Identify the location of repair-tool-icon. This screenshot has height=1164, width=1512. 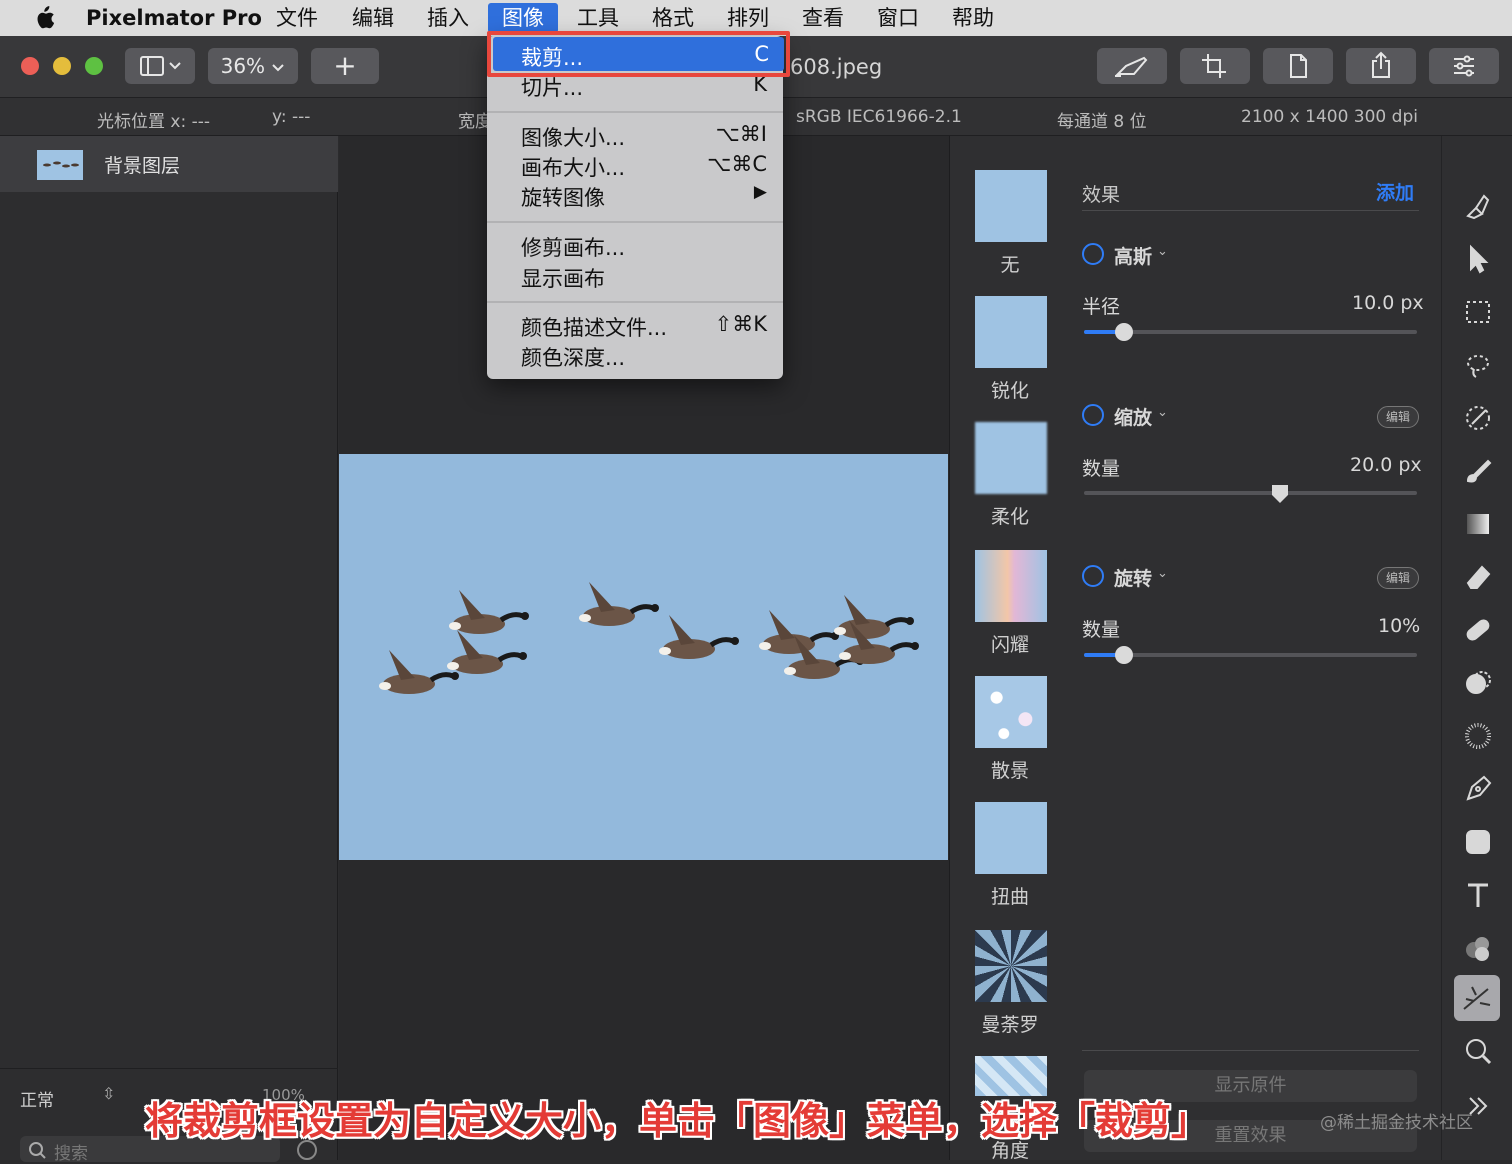
(1478, 630).